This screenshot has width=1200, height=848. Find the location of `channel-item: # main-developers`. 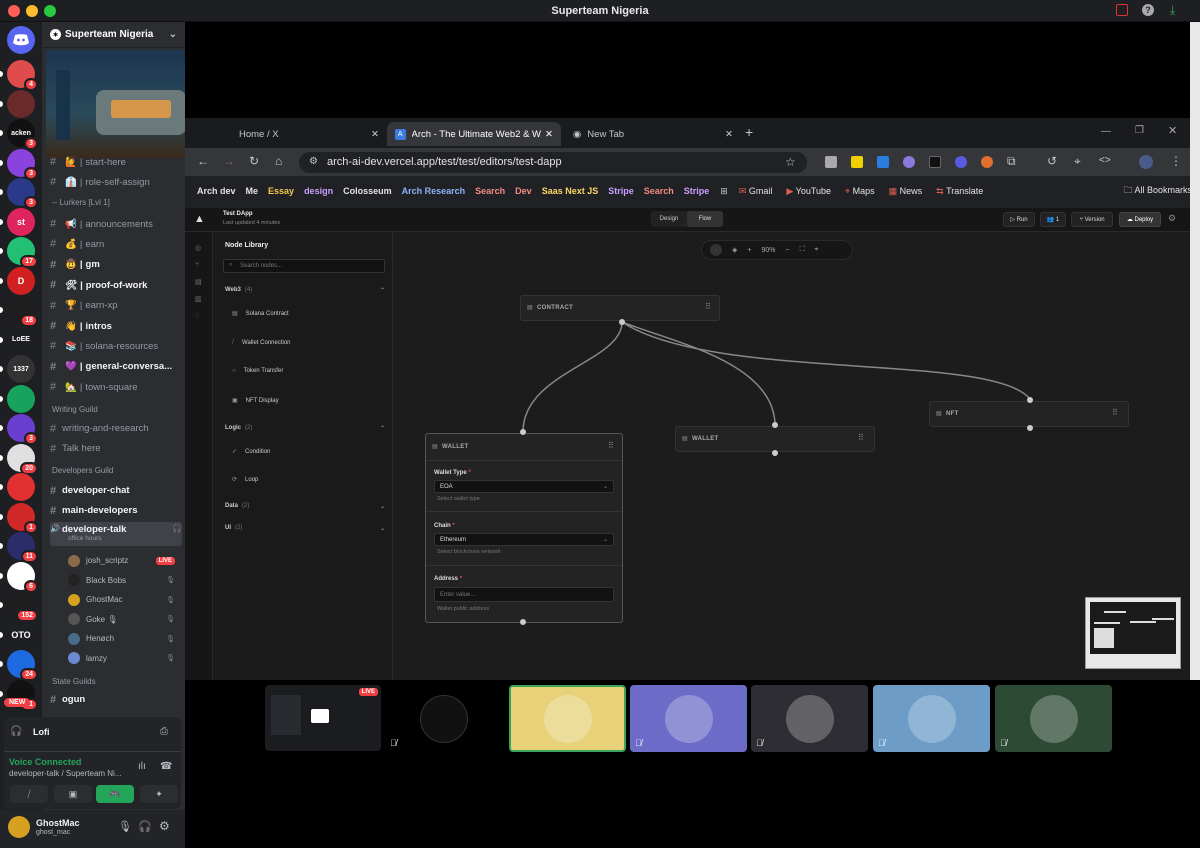

channel-item: # main-developers is located at coordinates (116, 511).